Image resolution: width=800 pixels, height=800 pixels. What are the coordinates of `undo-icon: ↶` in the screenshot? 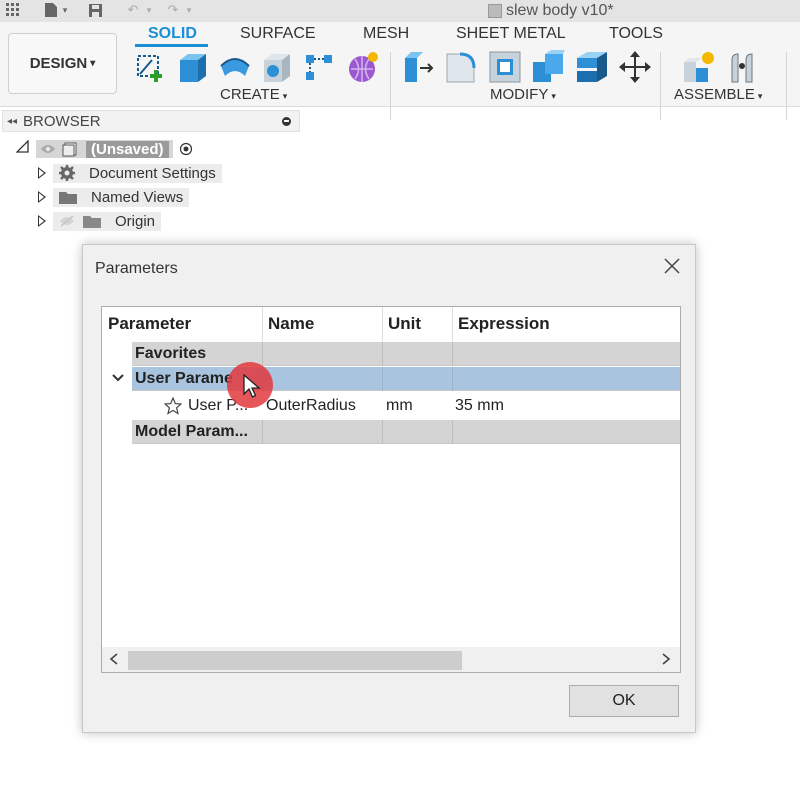 It's located at (133, 10).